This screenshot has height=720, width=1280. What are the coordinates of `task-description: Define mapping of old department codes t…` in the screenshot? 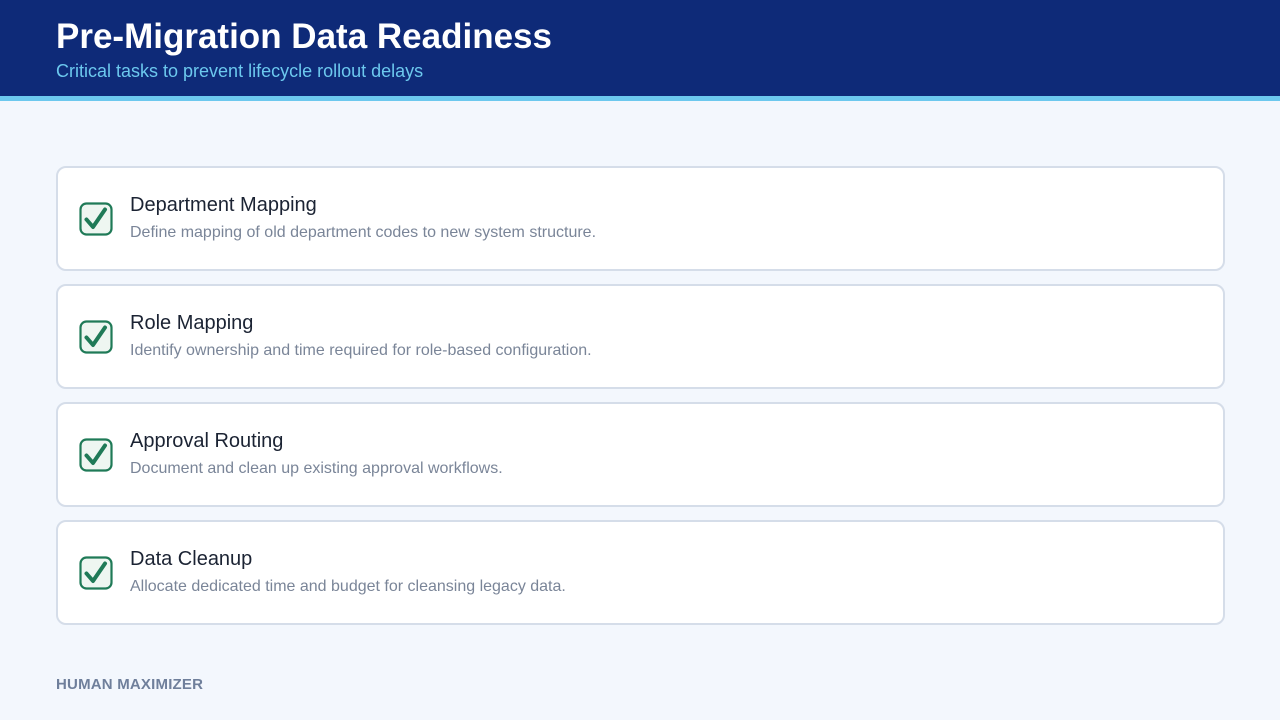 It's located at (363, 232).